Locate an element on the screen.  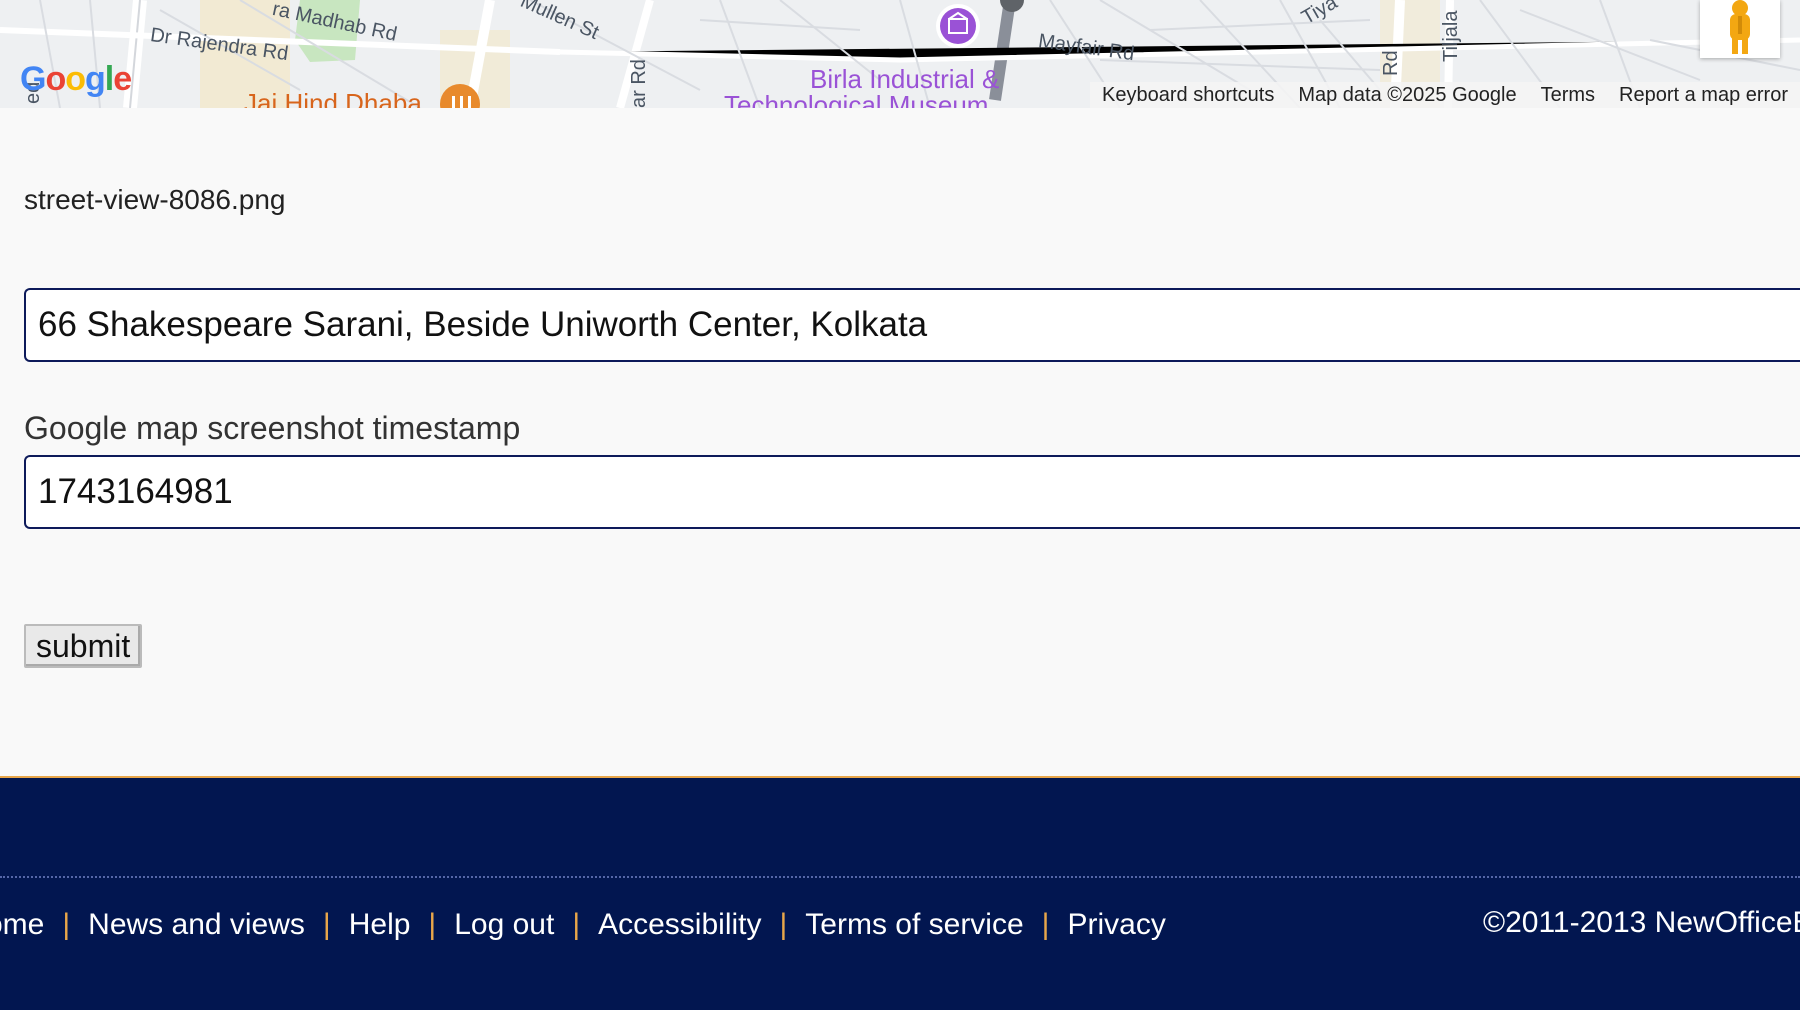
pegman-button is located at coordinates (1740, 29).